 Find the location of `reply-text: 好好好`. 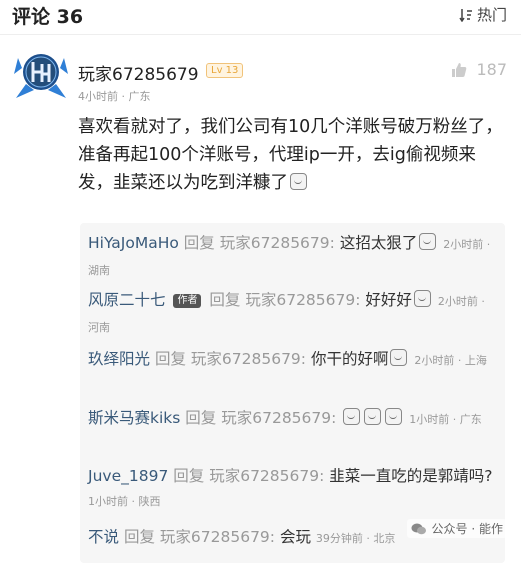

reply-text: 好好好 is located at coordinates (388, 300).